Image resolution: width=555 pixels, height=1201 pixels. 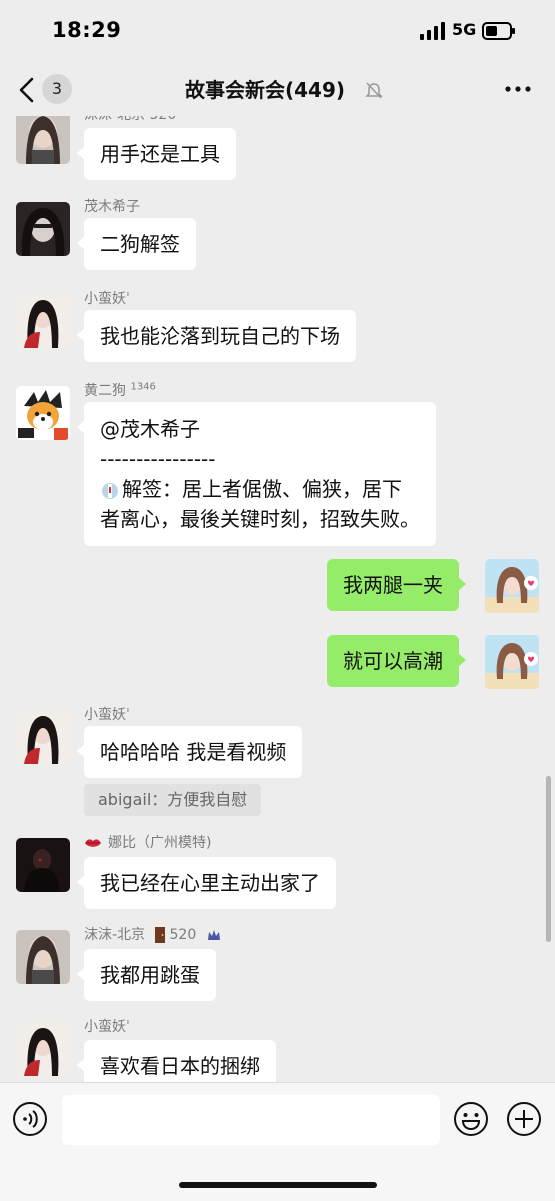 I want to click on message-bubble: 我也能沦落到玩自己的下场, so click(x=216, y=336).